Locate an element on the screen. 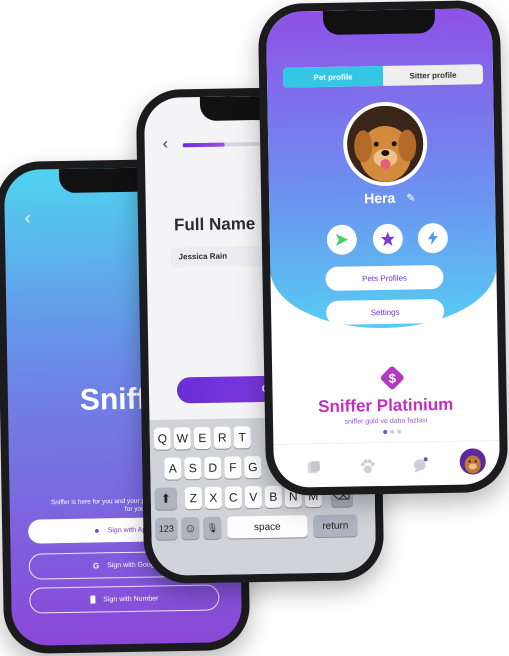  platinum-subtitle: sniffer gold ve daha fazlası is located at coordinates (386, 421).